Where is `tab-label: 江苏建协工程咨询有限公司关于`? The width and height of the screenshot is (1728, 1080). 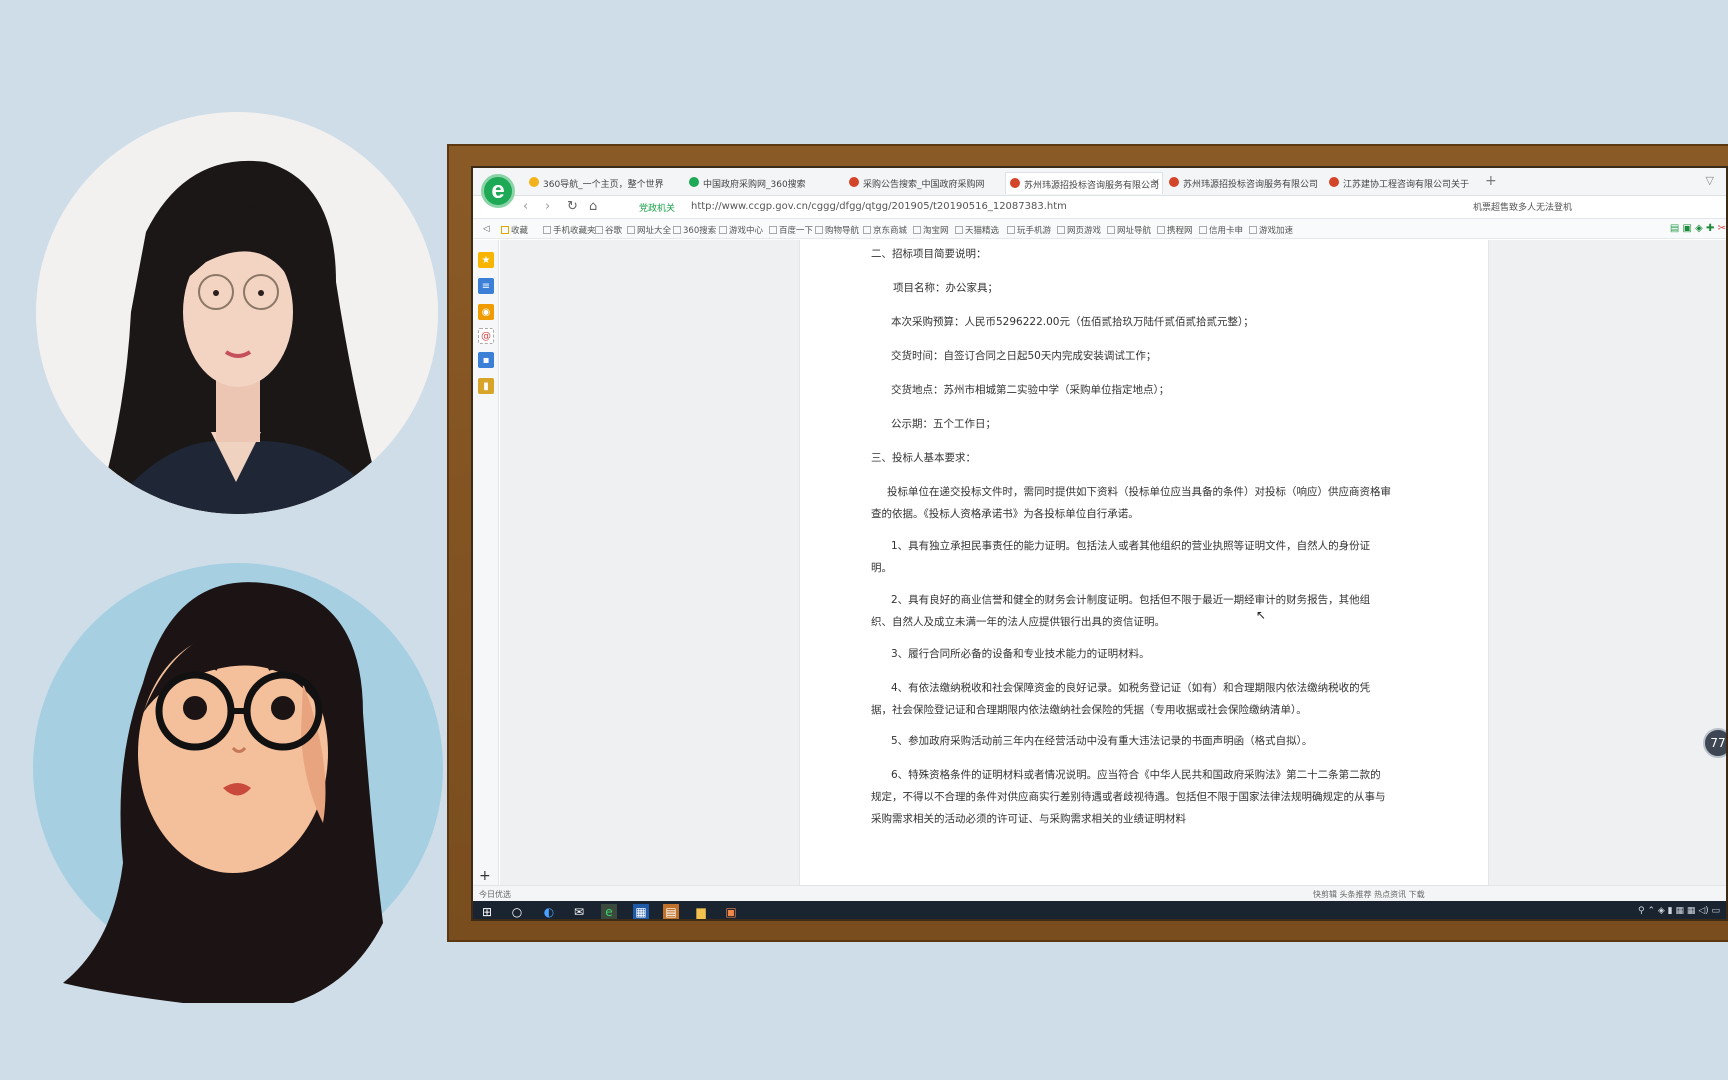
tab-label: 江苏建协工程咨询有限公司关于 is located at coordinates (1406, 185).